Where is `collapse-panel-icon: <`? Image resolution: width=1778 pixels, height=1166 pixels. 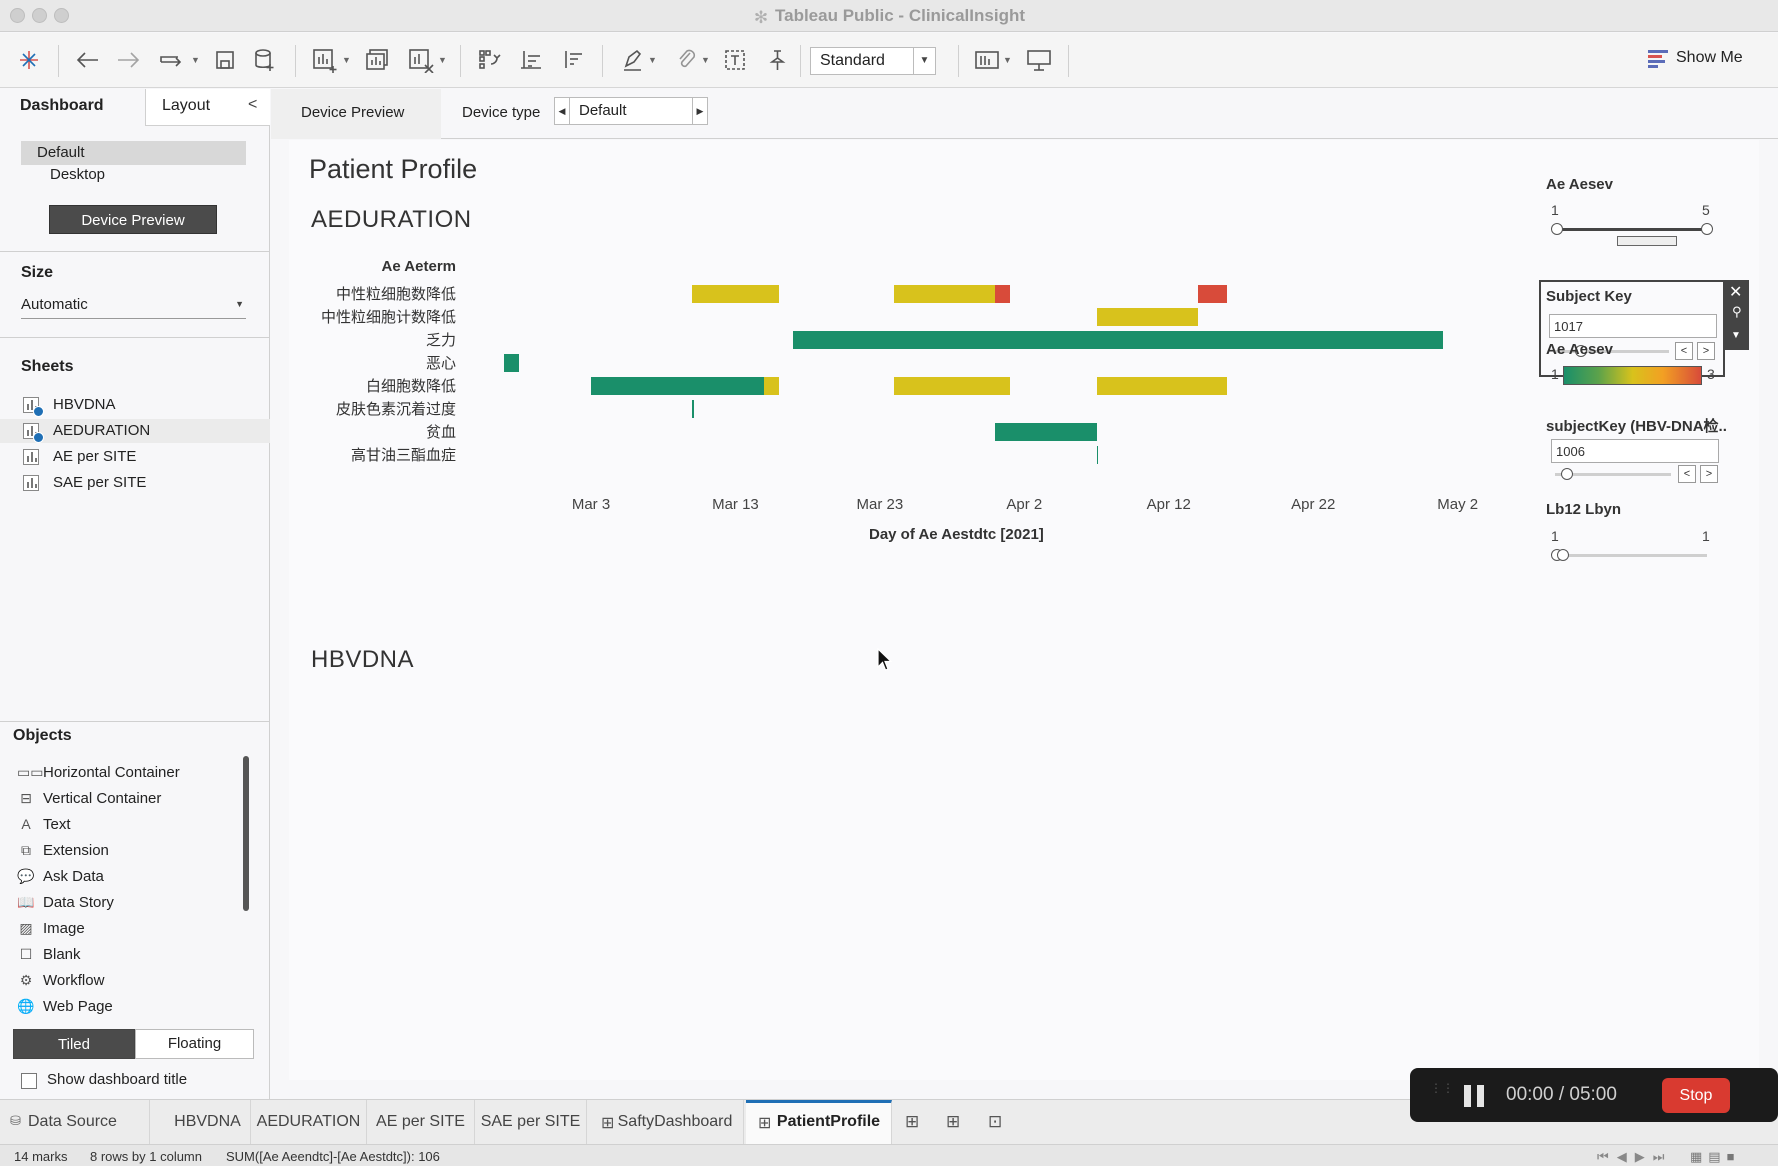 collapse-panel-icon: < is located at coordinates (252, 105).